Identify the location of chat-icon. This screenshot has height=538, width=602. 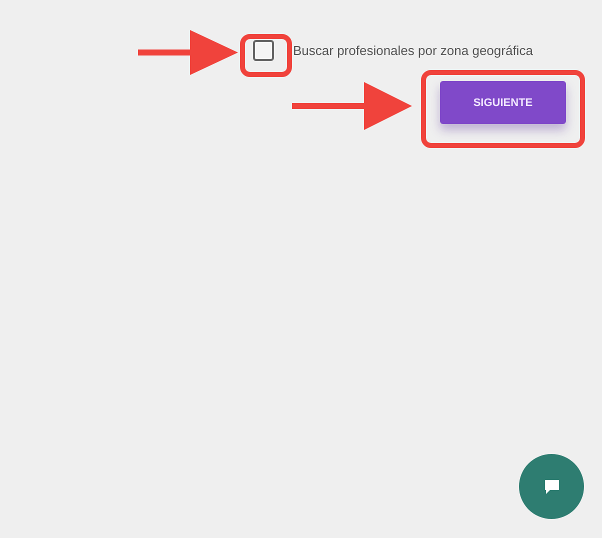
(552, 486).